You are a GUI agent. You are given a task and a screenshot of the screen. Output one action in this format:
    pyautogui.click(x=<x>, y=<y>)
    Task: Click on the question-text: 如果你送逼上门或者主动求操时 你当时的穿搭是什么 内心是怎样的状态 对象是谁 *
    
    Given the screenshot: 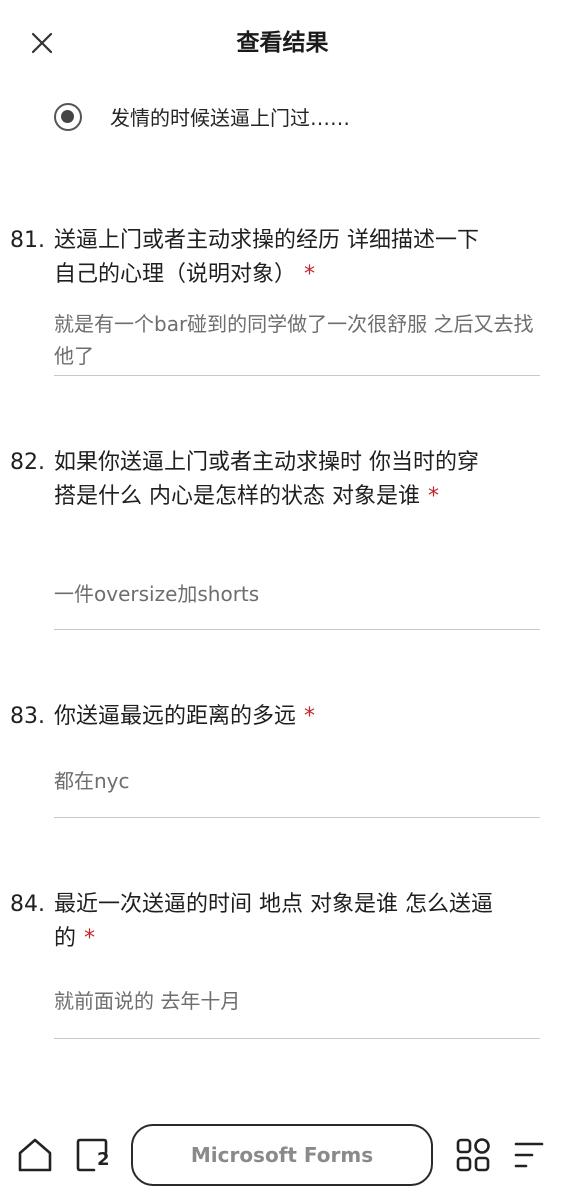 What is the action you would take?
    pyautogui.click(x=274, y=480)
    